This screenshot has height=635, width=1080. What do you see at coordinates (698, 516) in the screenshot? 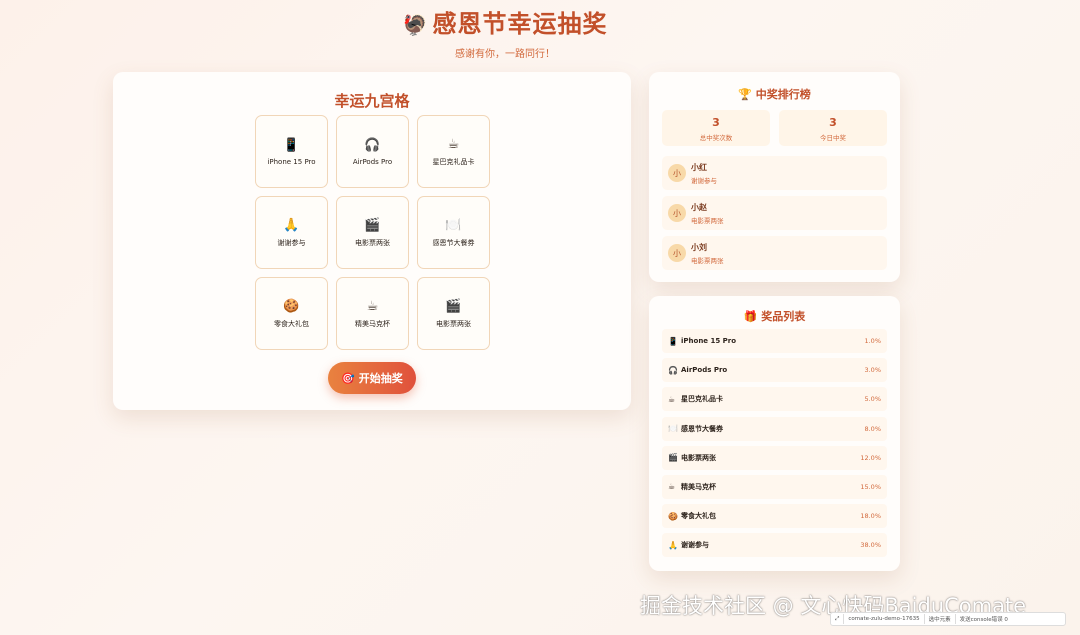
I see `prize-name: 零食大礼包` at bounding box center [698, 516].